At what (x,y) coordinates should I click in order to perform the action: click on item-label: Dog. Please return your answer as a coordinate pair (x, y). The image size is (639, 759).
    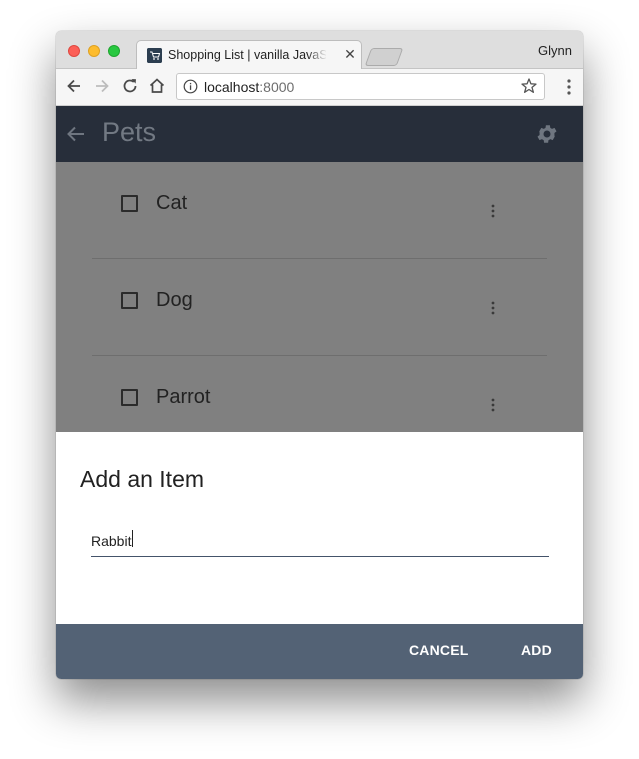
    Looking at the image, I should click on (174, 300).